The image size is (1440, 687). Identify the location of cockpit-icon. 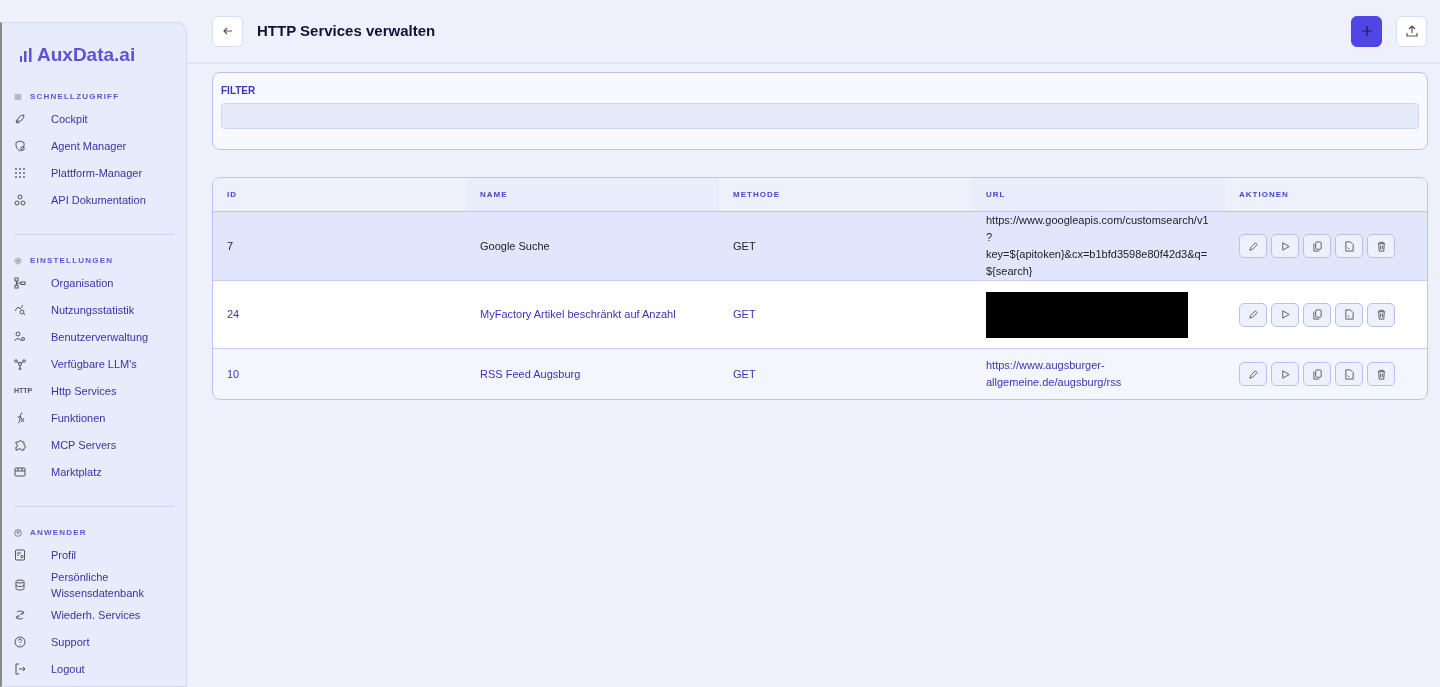
(20, 119).